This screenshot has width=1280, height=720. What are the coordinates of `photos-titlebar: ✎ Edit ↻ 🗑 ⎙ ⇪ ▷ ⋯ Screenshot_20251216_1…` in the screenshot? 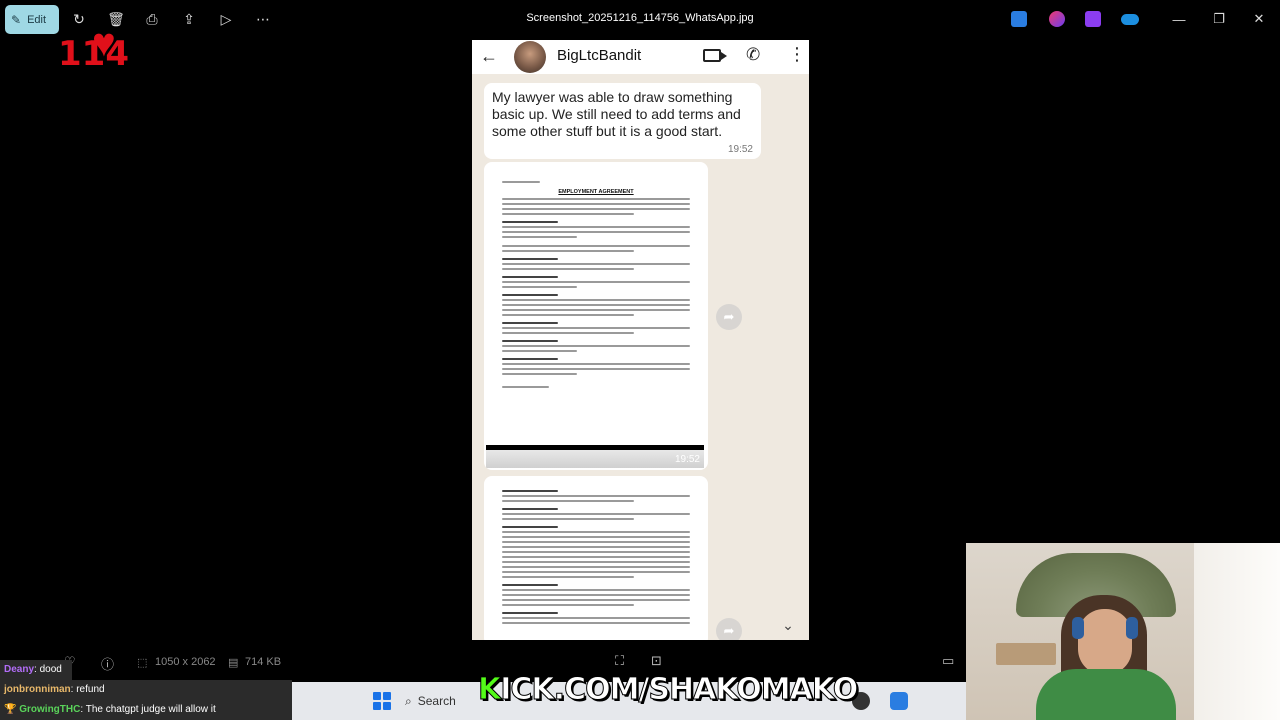 It's located at (640, 19).